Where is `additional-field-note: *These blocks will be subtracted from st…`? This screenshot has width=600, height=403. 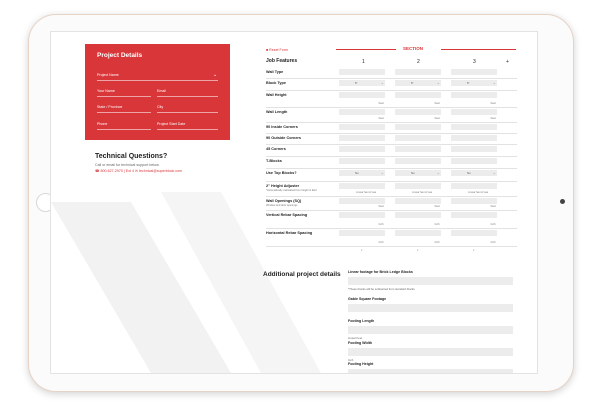 additional-field-note: *These blocks will be subtracted from st… is located at coordinates (381, 289).